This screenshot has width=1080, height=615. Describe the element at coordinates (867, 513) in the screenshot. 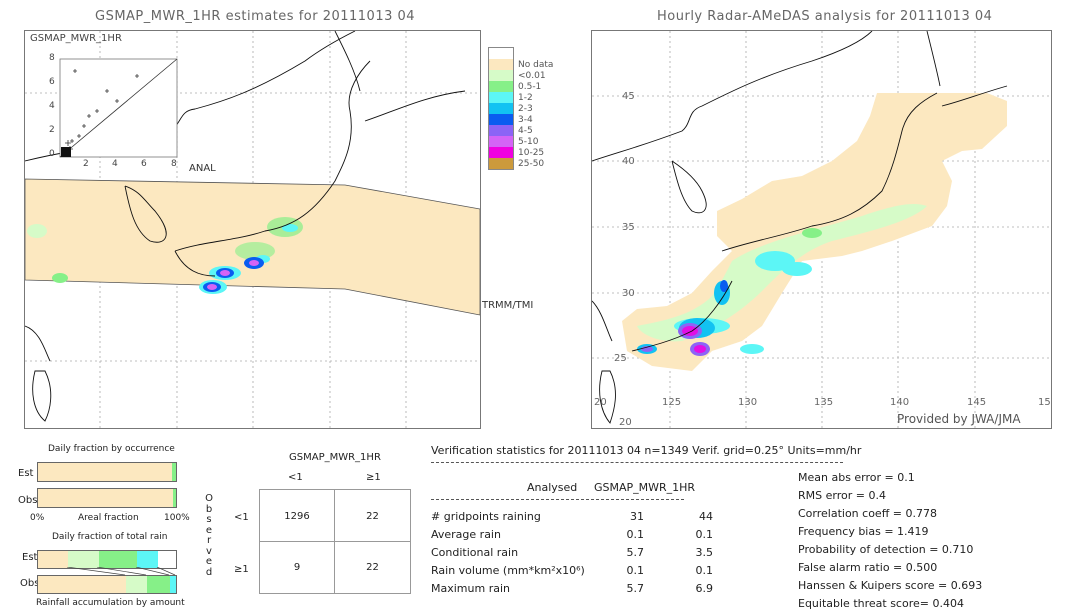

I see `verification-score: Correlation coeff = 0.778` at that location.